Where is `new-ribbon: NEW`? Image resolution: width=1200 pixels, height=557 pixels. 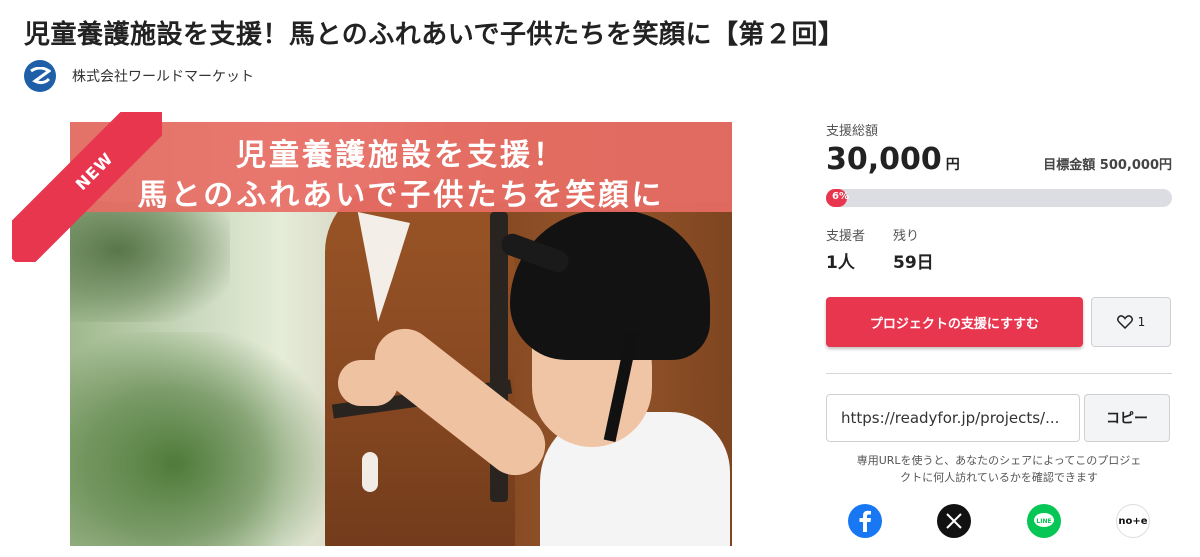
new-ribbon: NEW is located at coordinates (87, 187).